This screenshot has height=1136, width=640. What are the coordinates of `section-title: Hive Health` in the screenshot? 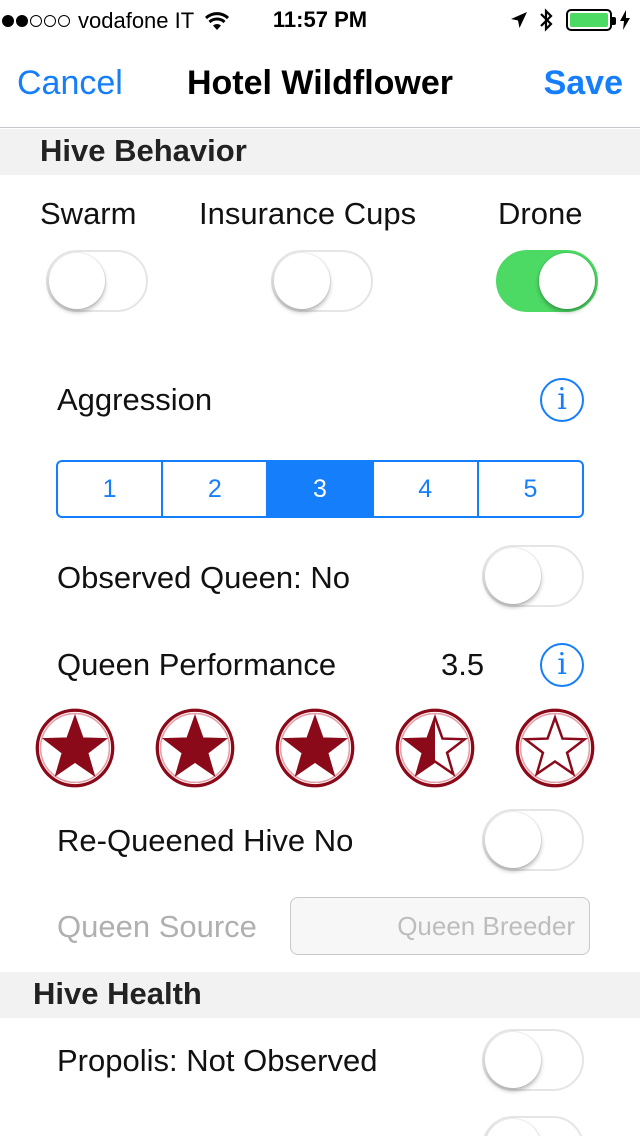 It's located at (117, 993).